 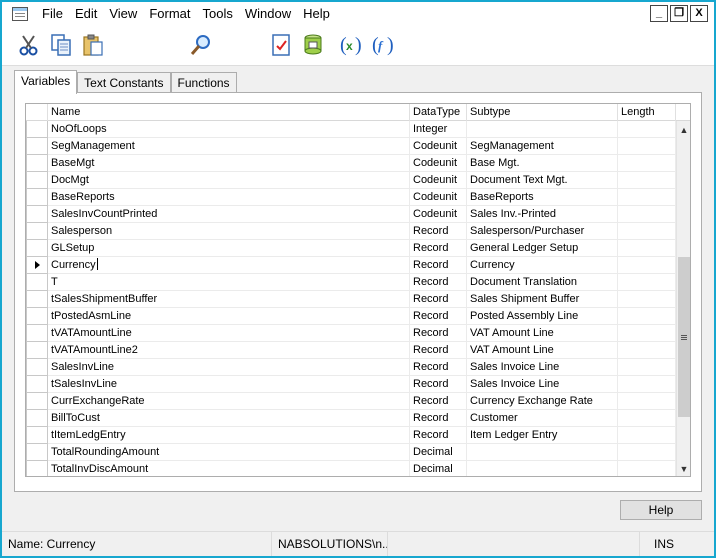 I want to click on cell-name: tItemLedgEntry, so click(x=229, y=435).